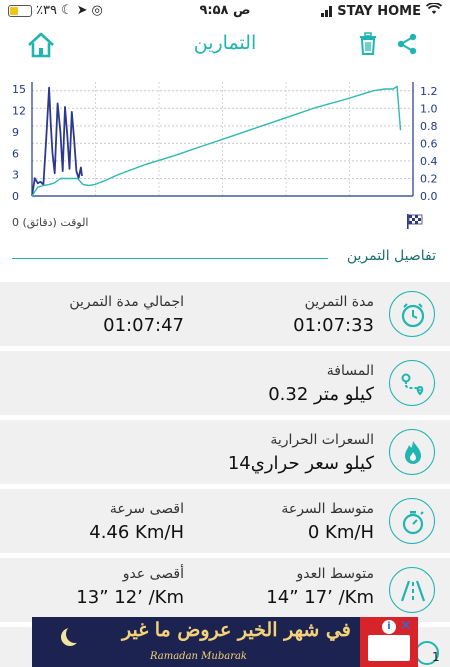 The image size is (450, 667). What do you see at coordinates (434, 10) in the screenshot?
I see `wifi-icon` at bounding box center [434, 10].